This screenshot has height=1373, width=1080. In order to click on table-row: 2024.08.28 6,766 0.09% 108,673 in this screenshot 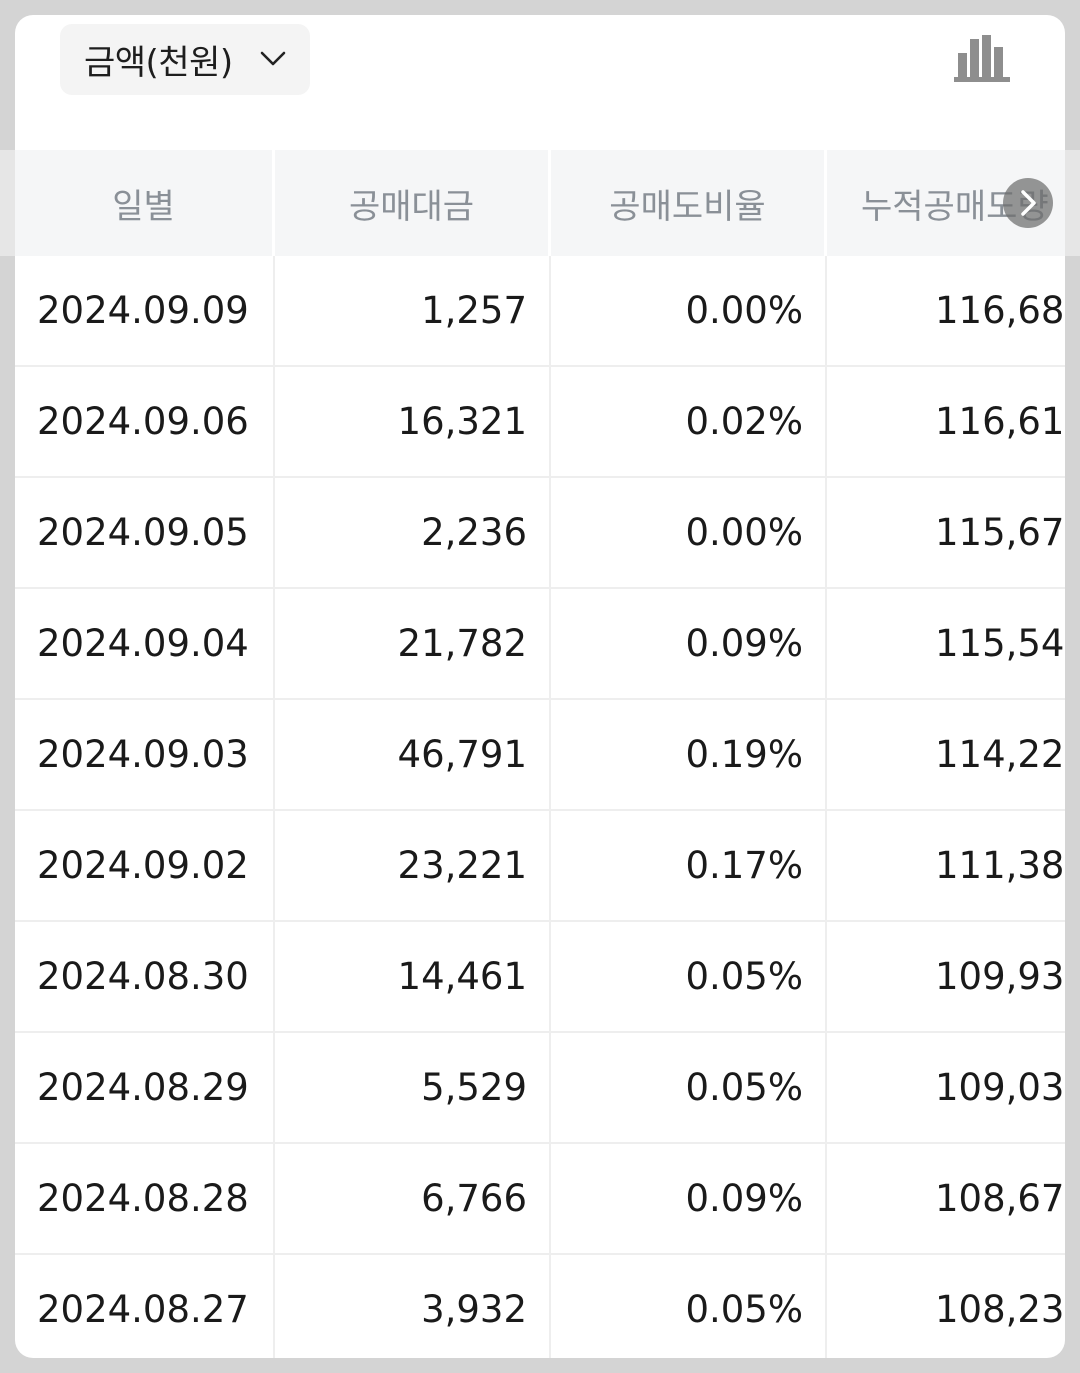, I will do `click(540, 1199)`.